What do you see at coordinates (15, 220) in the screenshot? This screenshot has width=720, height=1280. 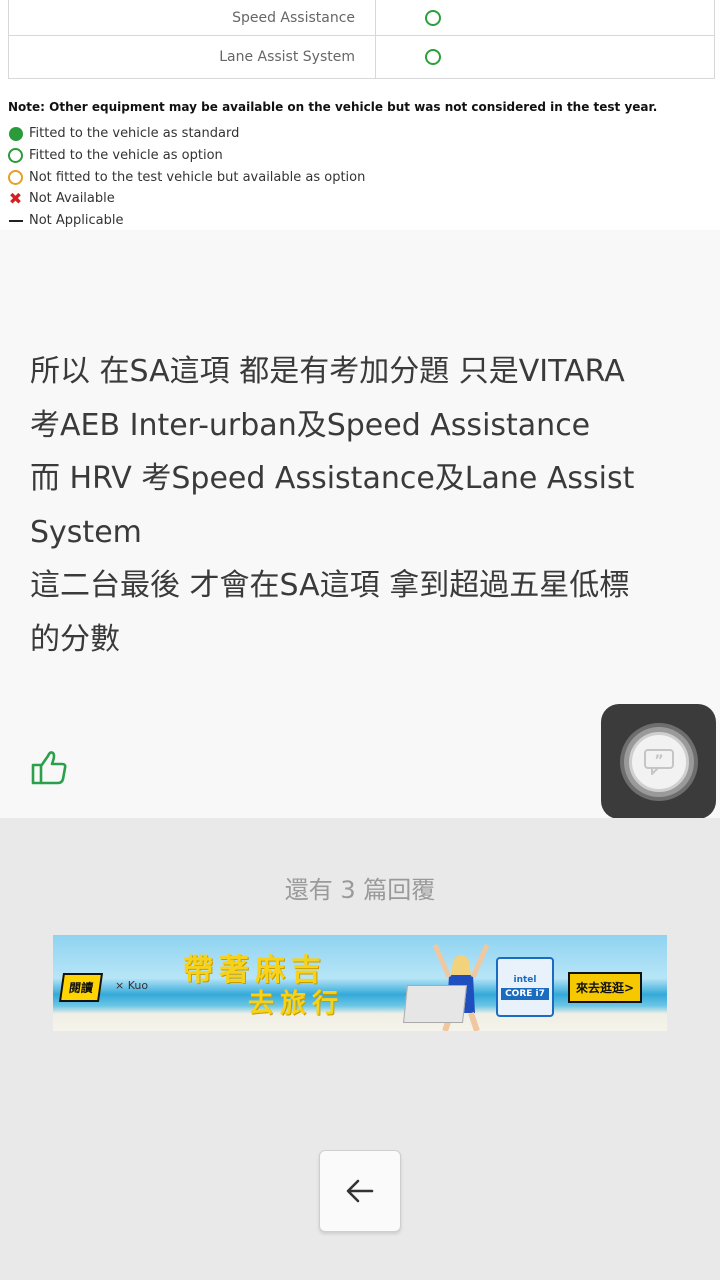 I see `dash-icon` at bounding box center [15, 220].